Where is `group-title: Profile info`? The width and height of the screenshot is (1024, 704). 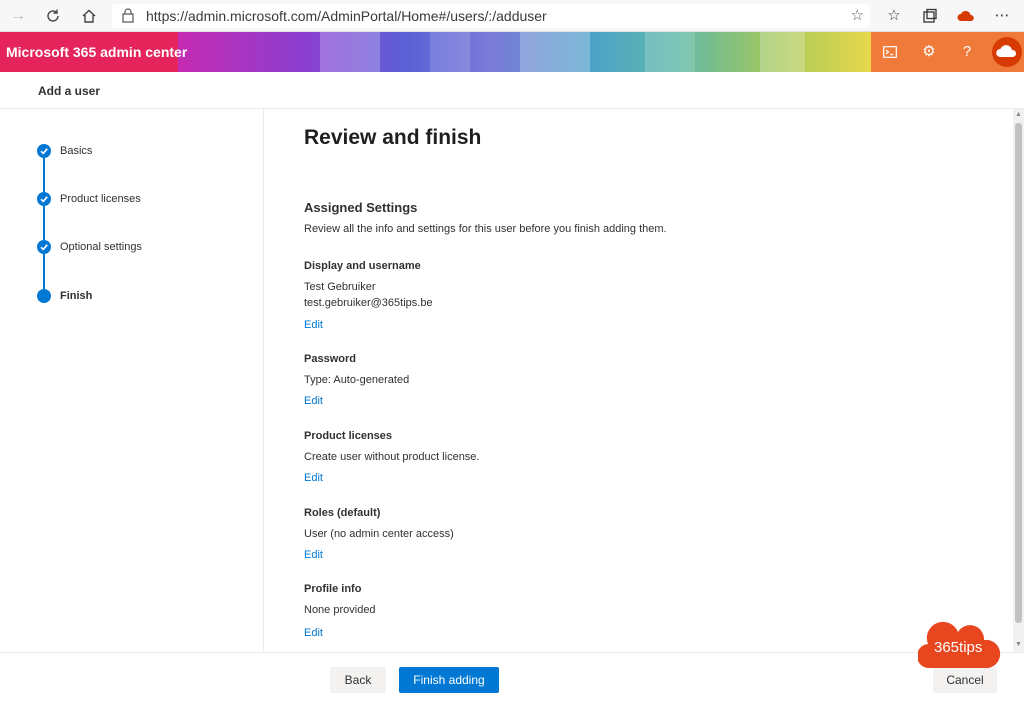 group-title: Profile info is located at coordinates (333, 589).